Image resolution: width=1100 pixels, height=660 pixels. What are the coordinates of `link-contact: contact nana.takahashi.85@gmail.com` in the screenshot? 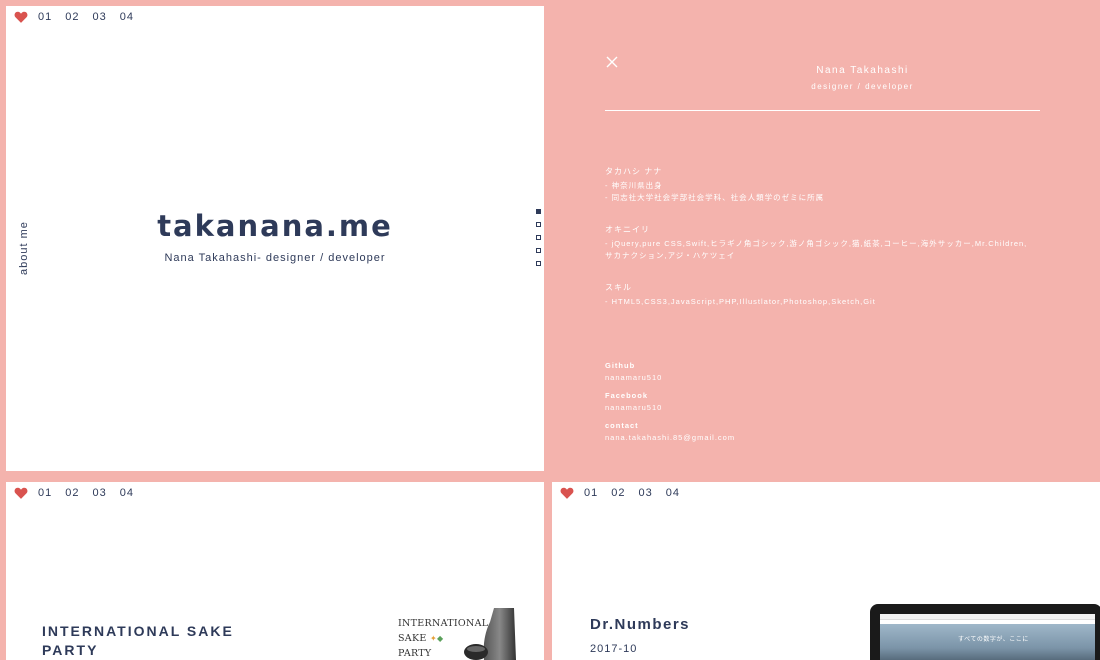 It's located at (670, 432).